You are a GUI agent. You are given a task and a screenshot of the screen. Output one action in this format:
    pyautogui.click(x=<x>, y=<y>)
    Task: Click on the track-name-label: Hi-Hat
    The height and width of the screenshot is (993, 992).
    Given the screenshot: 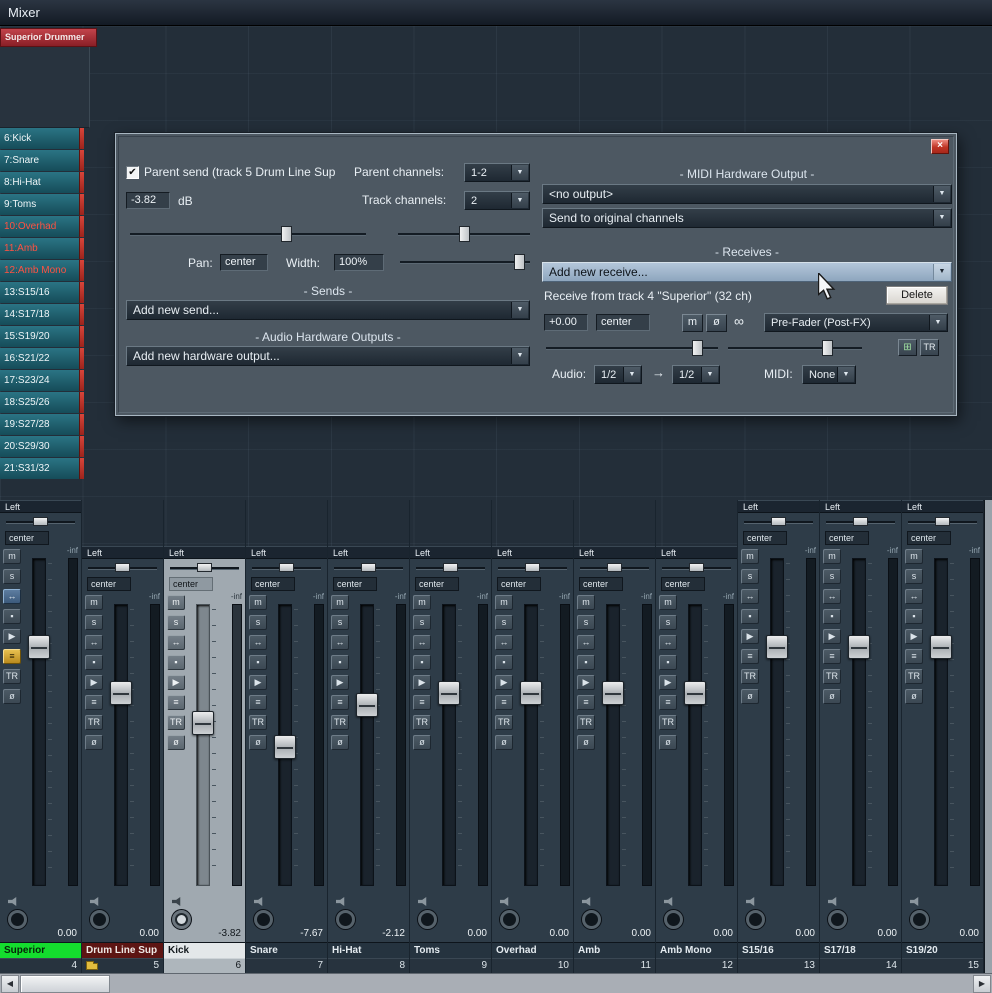 What is the action you would take?
    pyautogui.click(x=368, y=950)
    